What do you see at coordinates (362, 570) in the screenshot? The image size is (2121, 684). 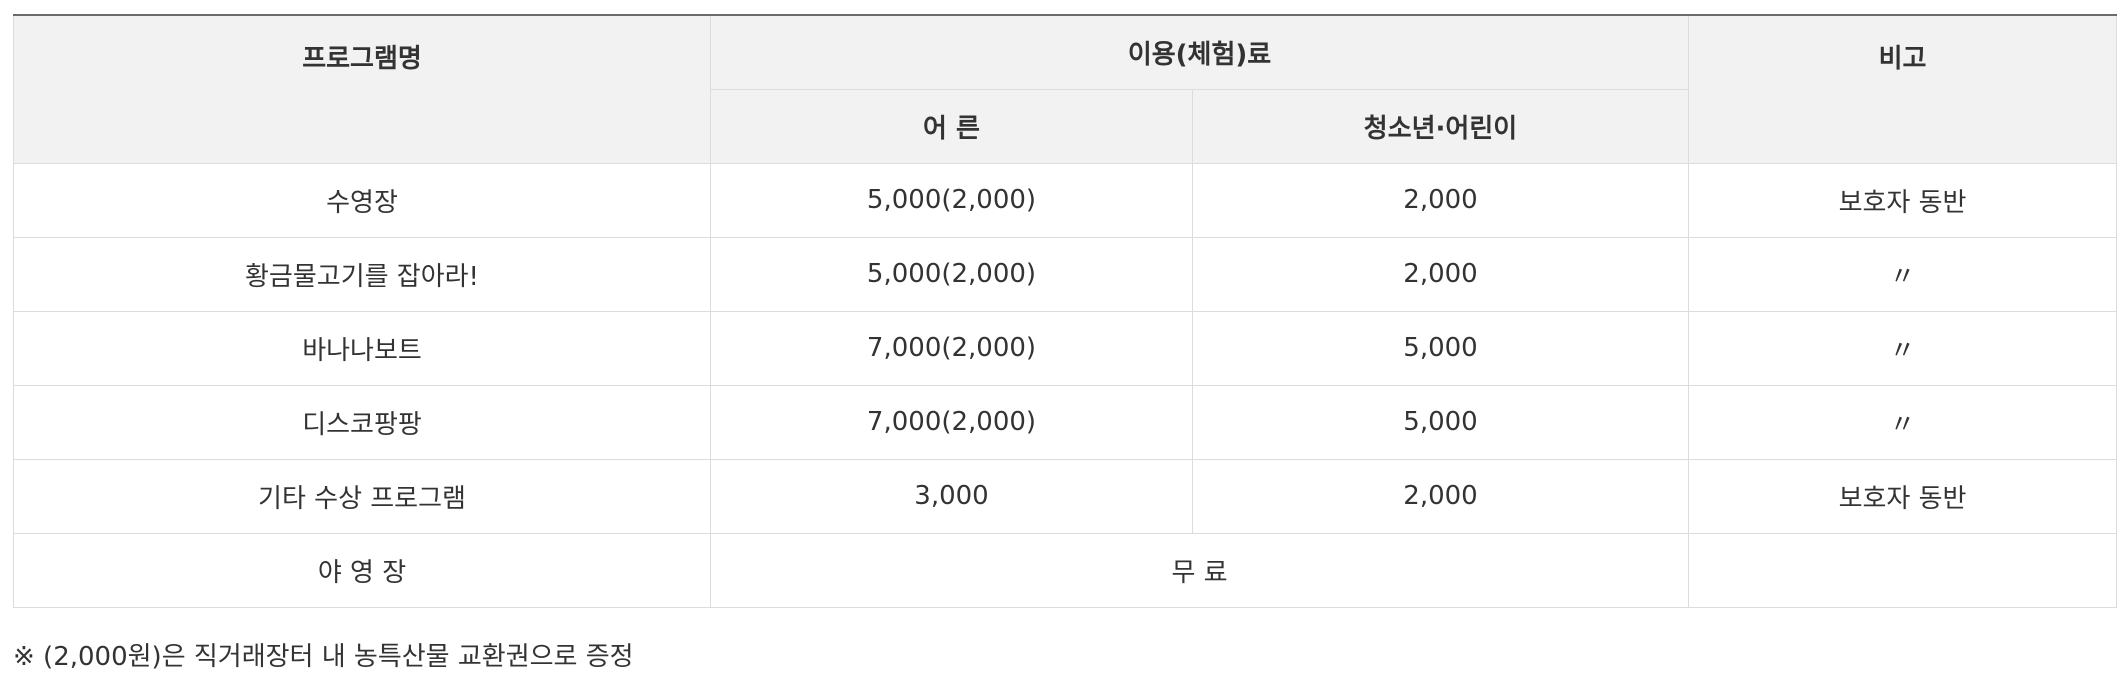 I see `cell-program: 야 영 장` at bounding box center [362, 570].